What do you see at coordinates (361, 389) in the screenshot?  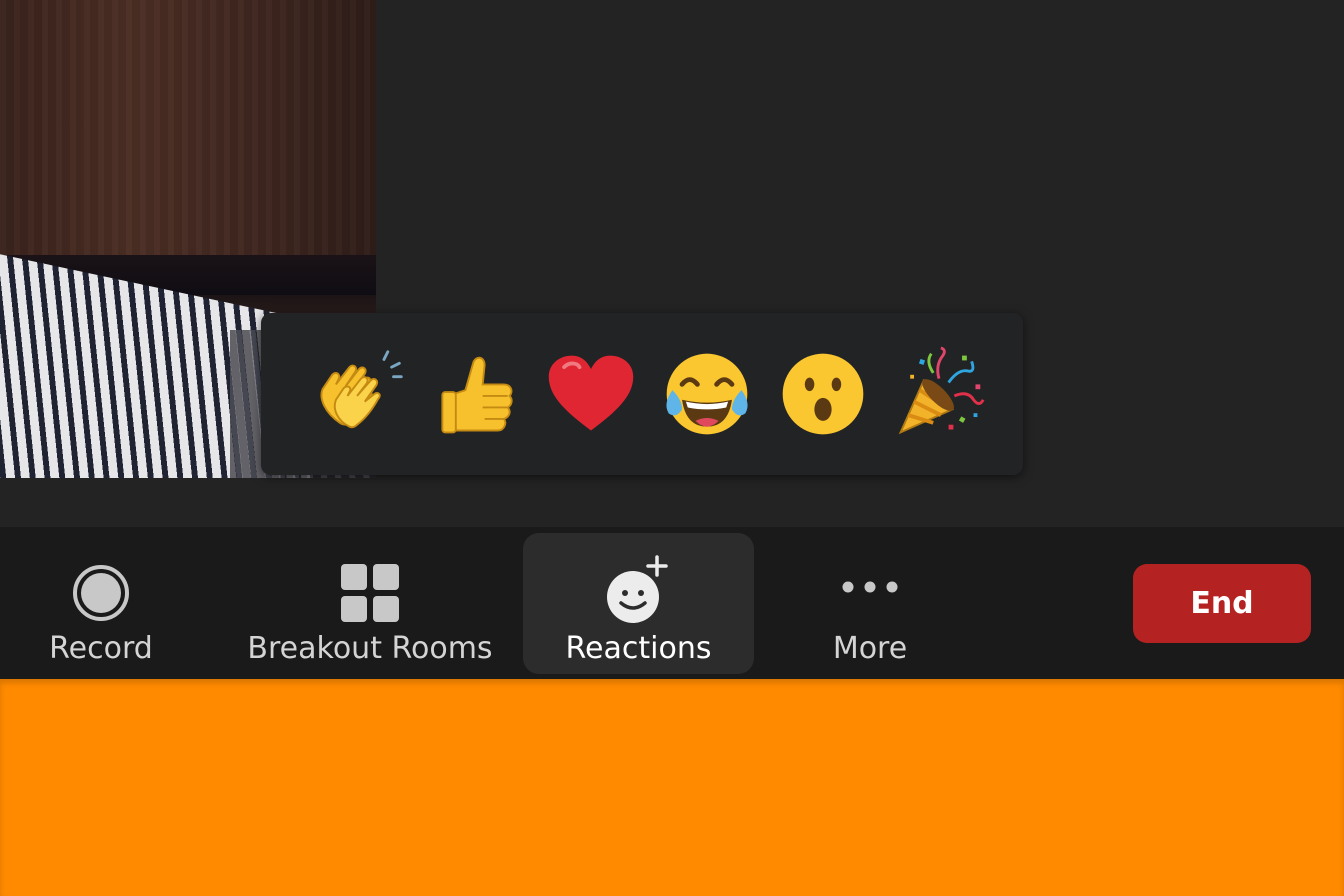 I see `clapping-hands-icon` at bounding box center [361, 389].